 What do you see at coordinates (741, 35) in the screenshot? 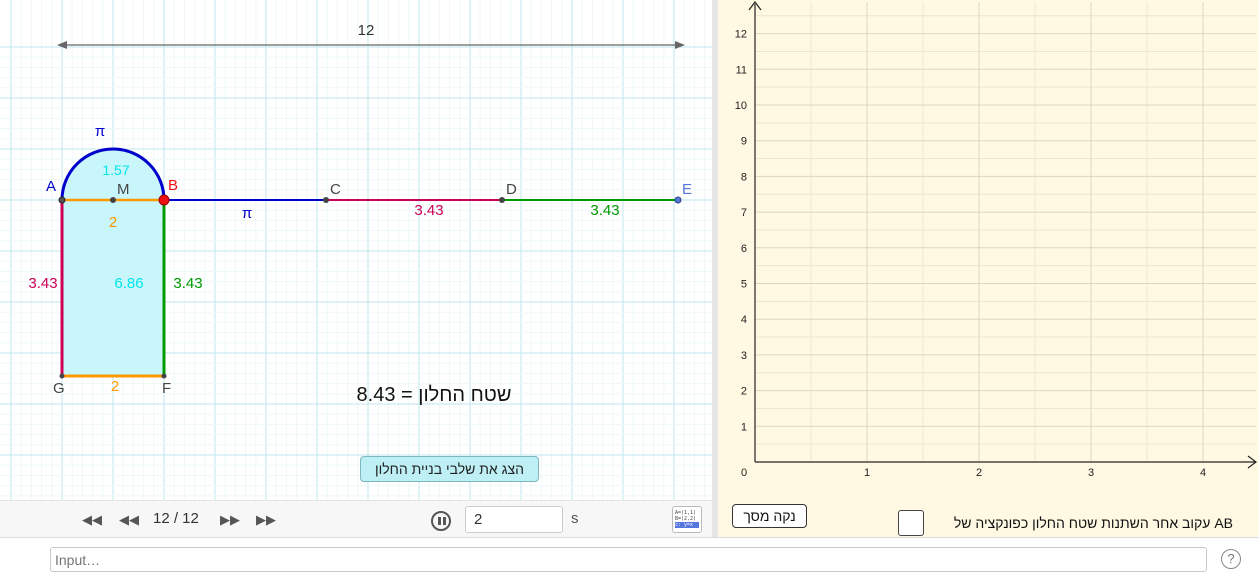
I see `y-tick-label: 12` at bounding box center [741, 35].